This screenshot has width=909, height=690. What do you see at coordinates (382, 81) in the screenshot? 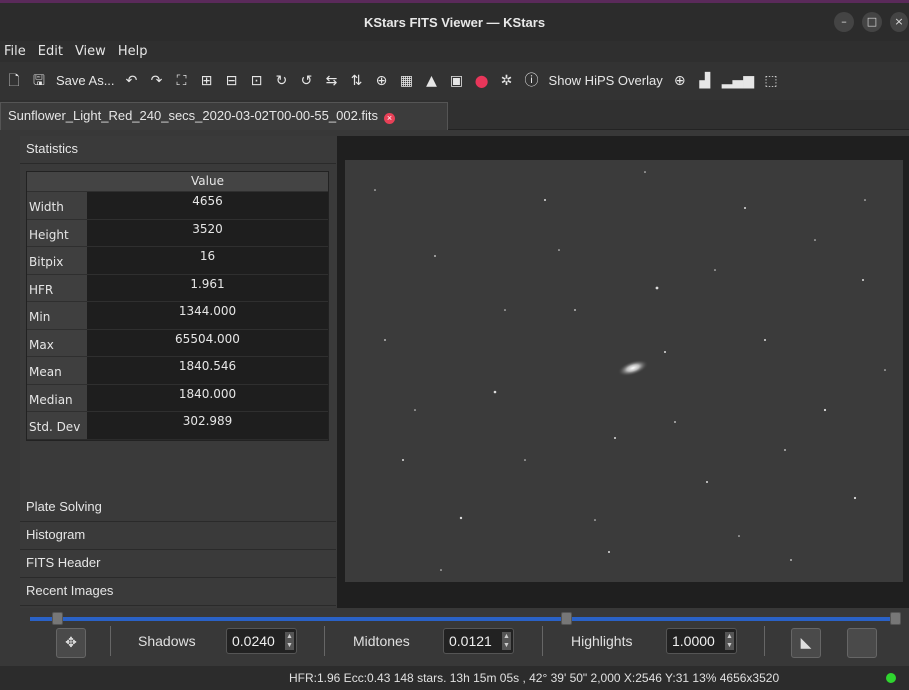
I see `crosshair-icon: ⊕` at bounding box center [382, 81].